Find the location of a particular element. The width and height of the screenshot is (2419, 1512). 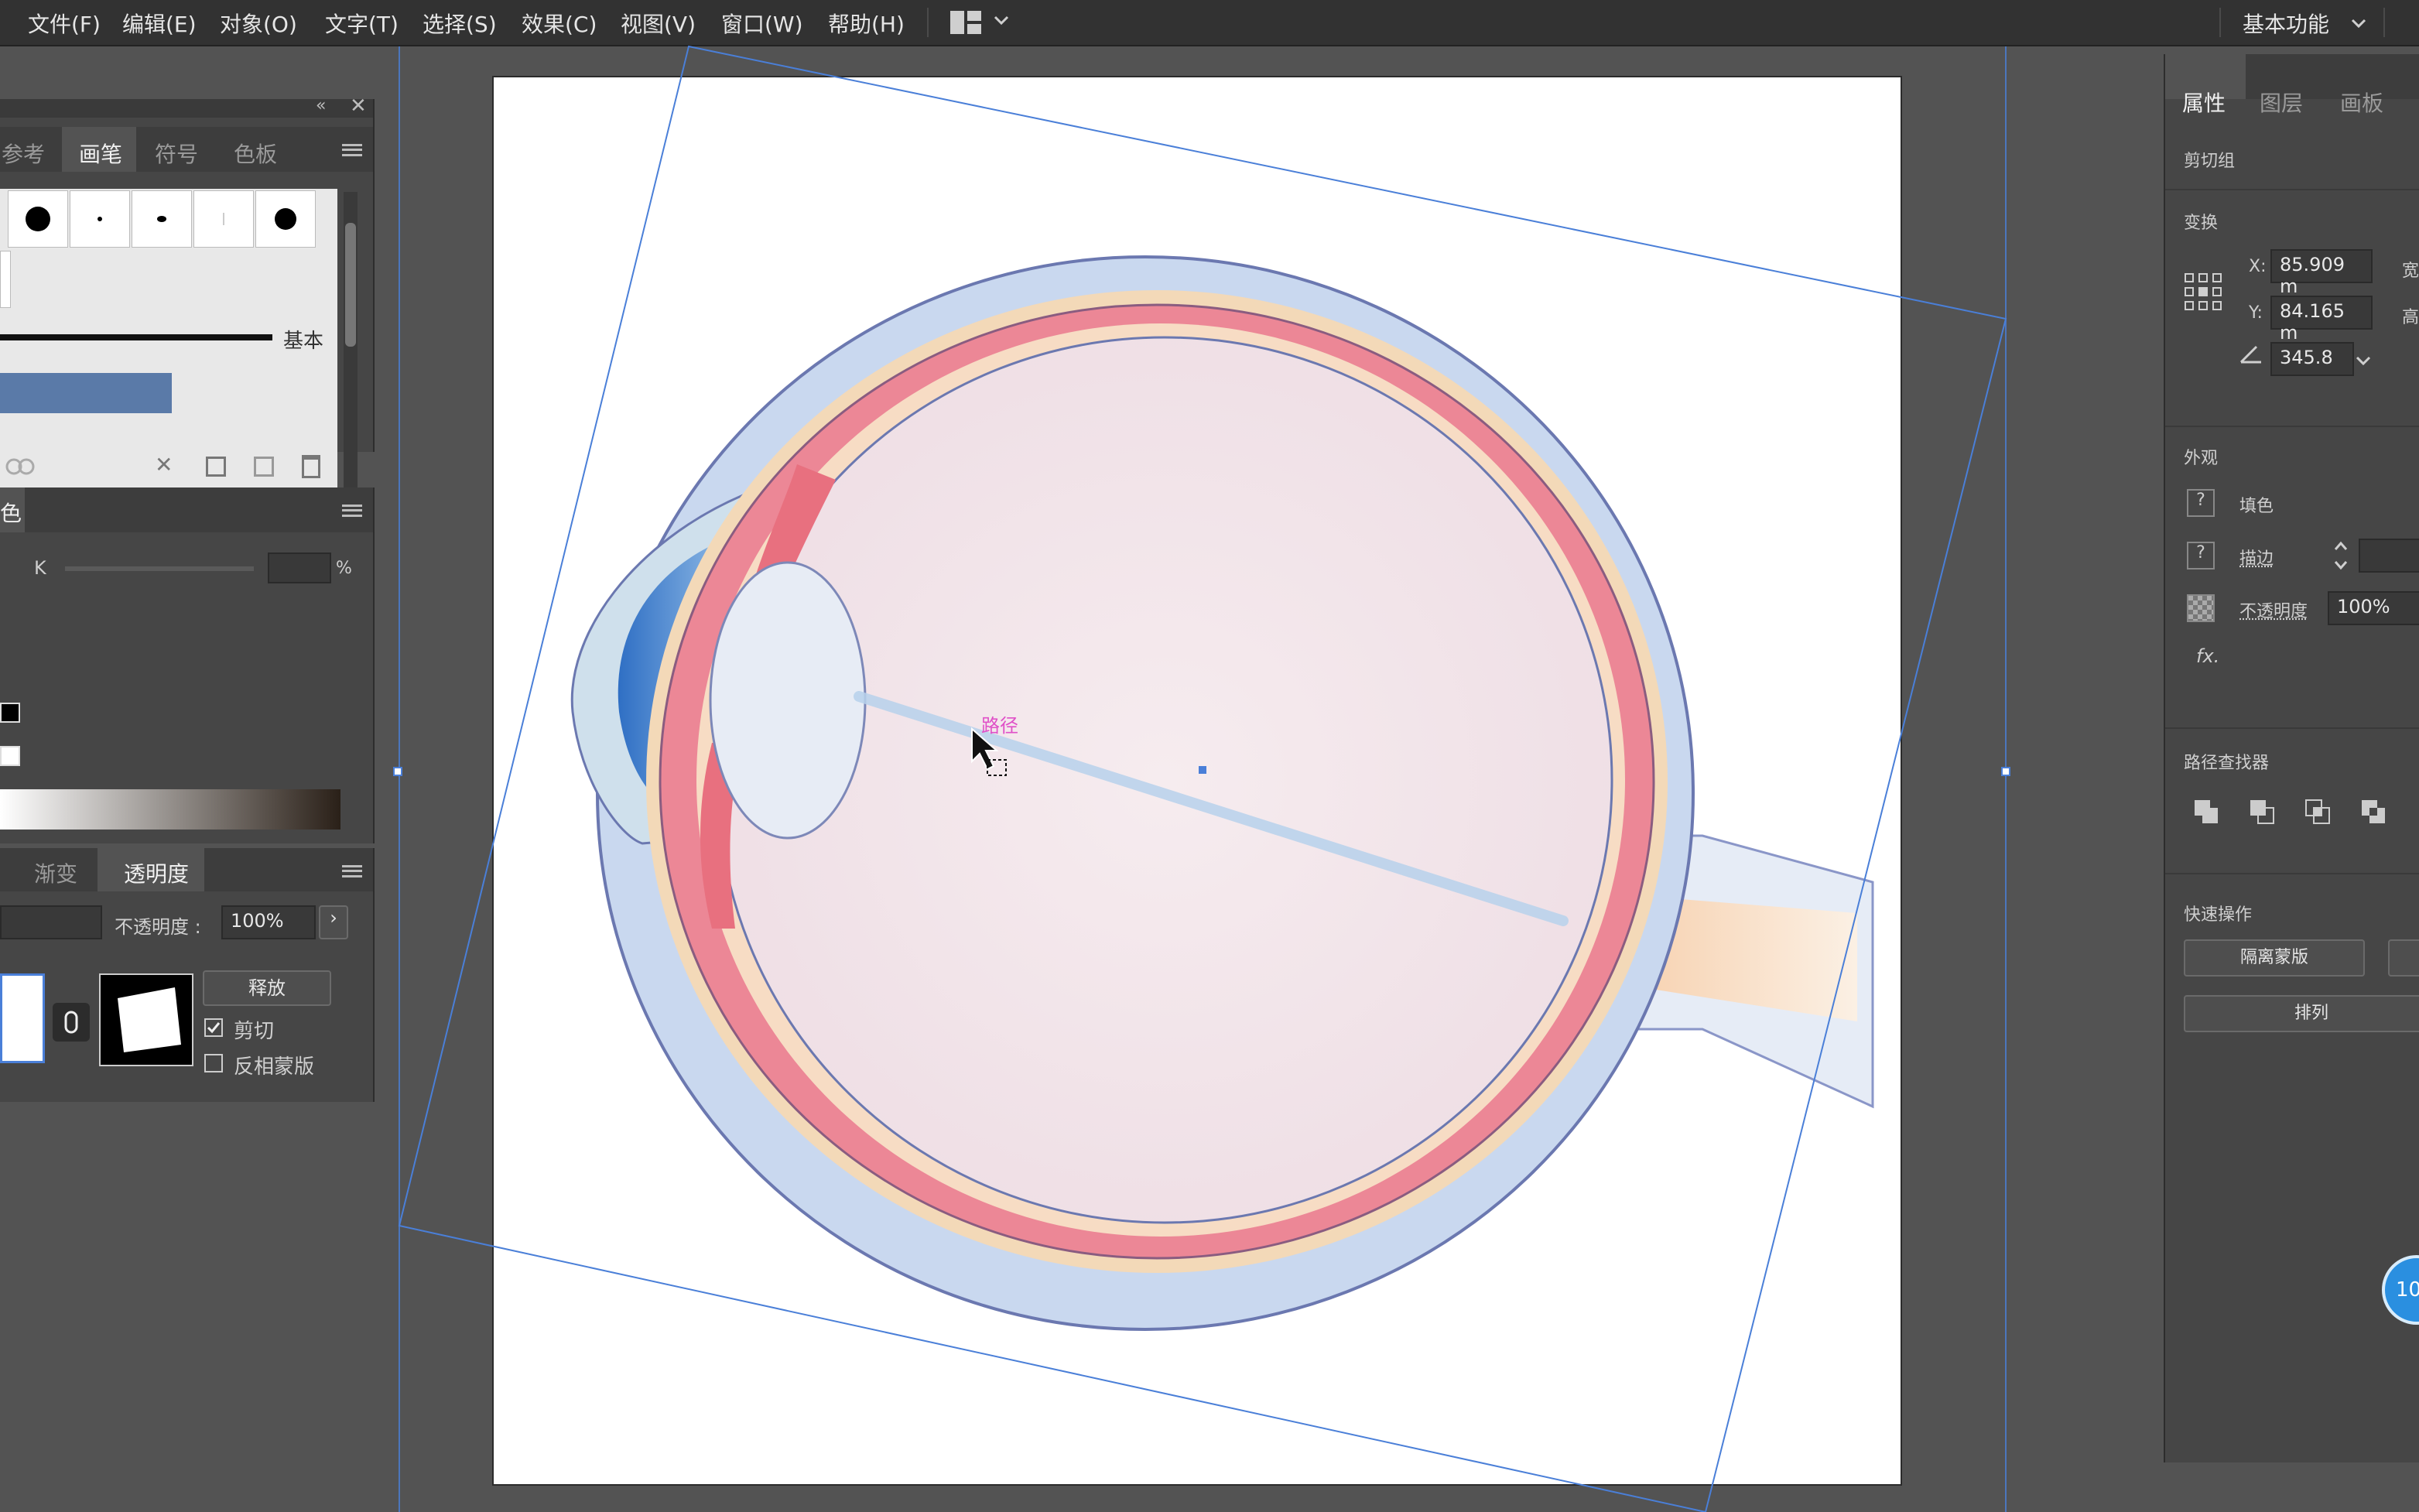

color-panel: 色 K % is located at coordinates (187, 665).